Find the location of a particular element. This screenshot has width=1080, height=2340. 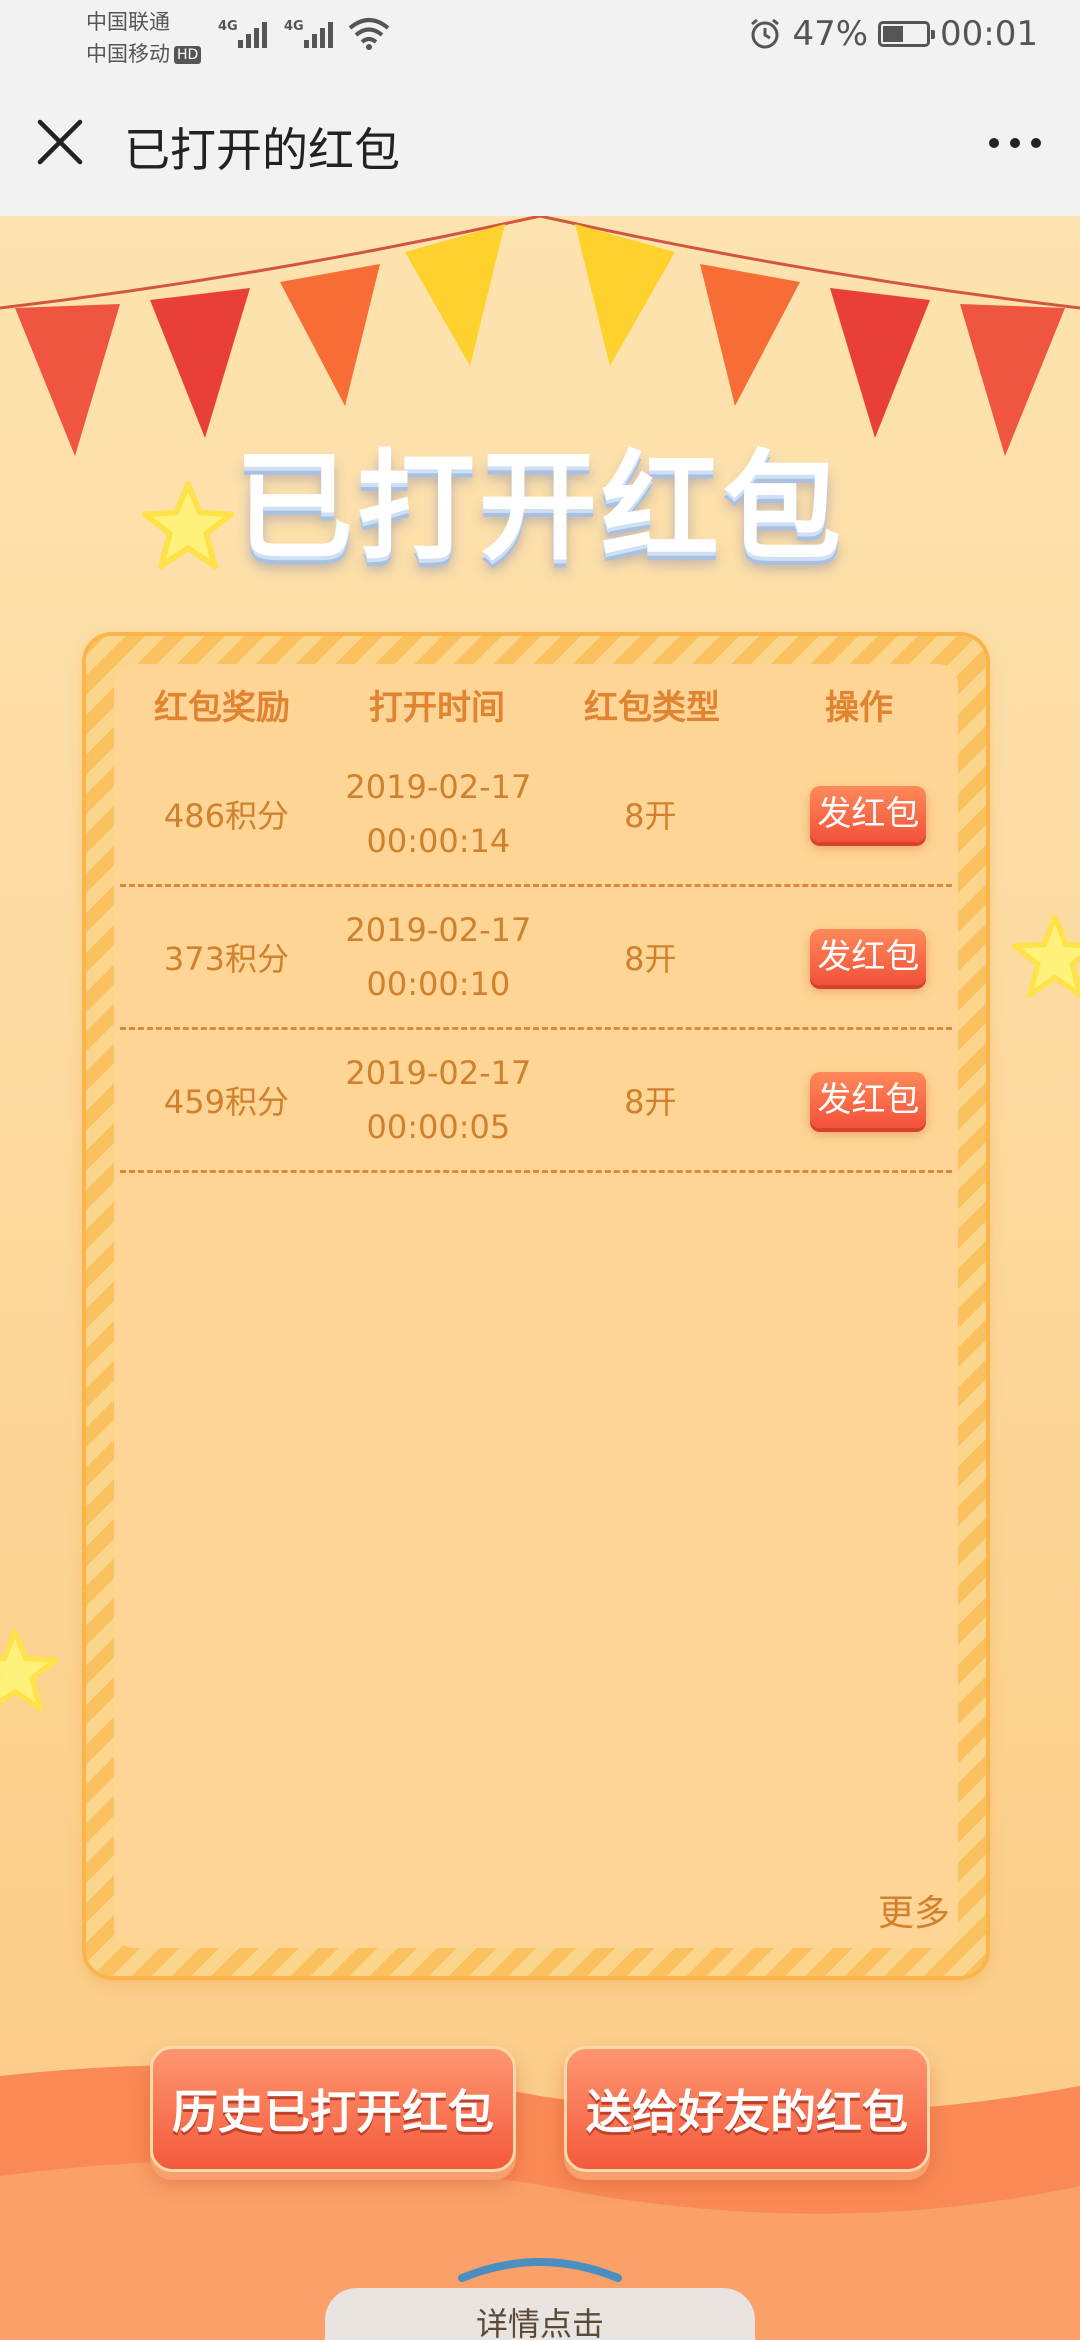

carrier-2: 中国移动 HD is located at coordinates (144, 53).